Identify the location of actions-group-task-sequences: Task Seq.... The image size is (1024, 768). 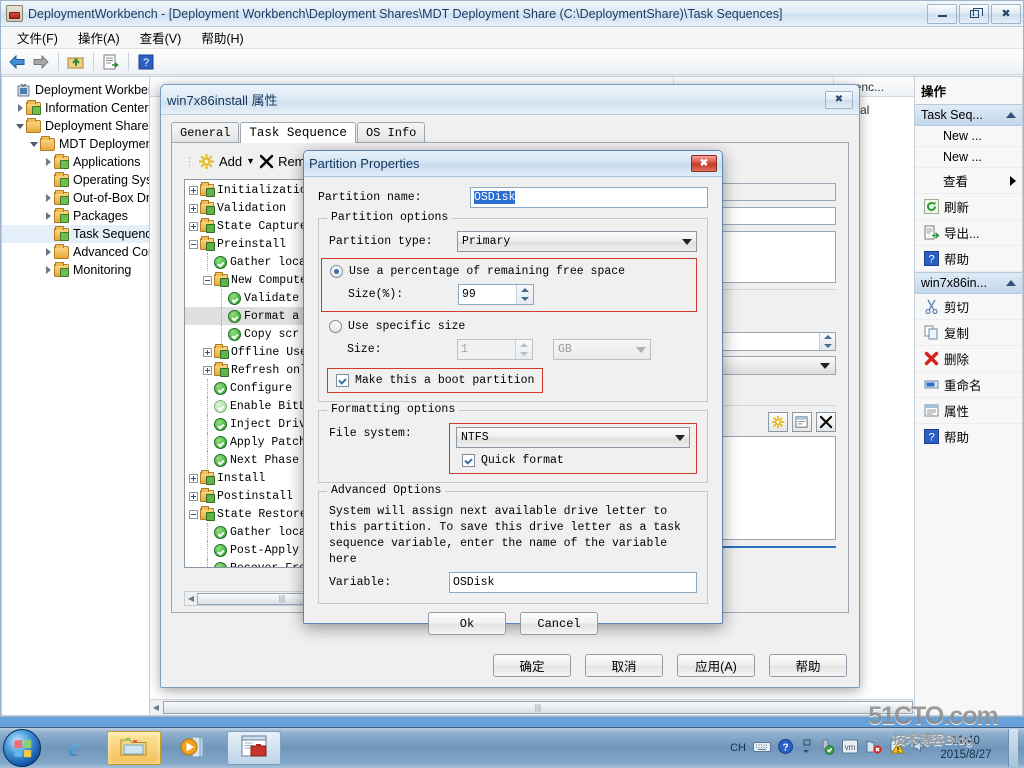
(968, 115).